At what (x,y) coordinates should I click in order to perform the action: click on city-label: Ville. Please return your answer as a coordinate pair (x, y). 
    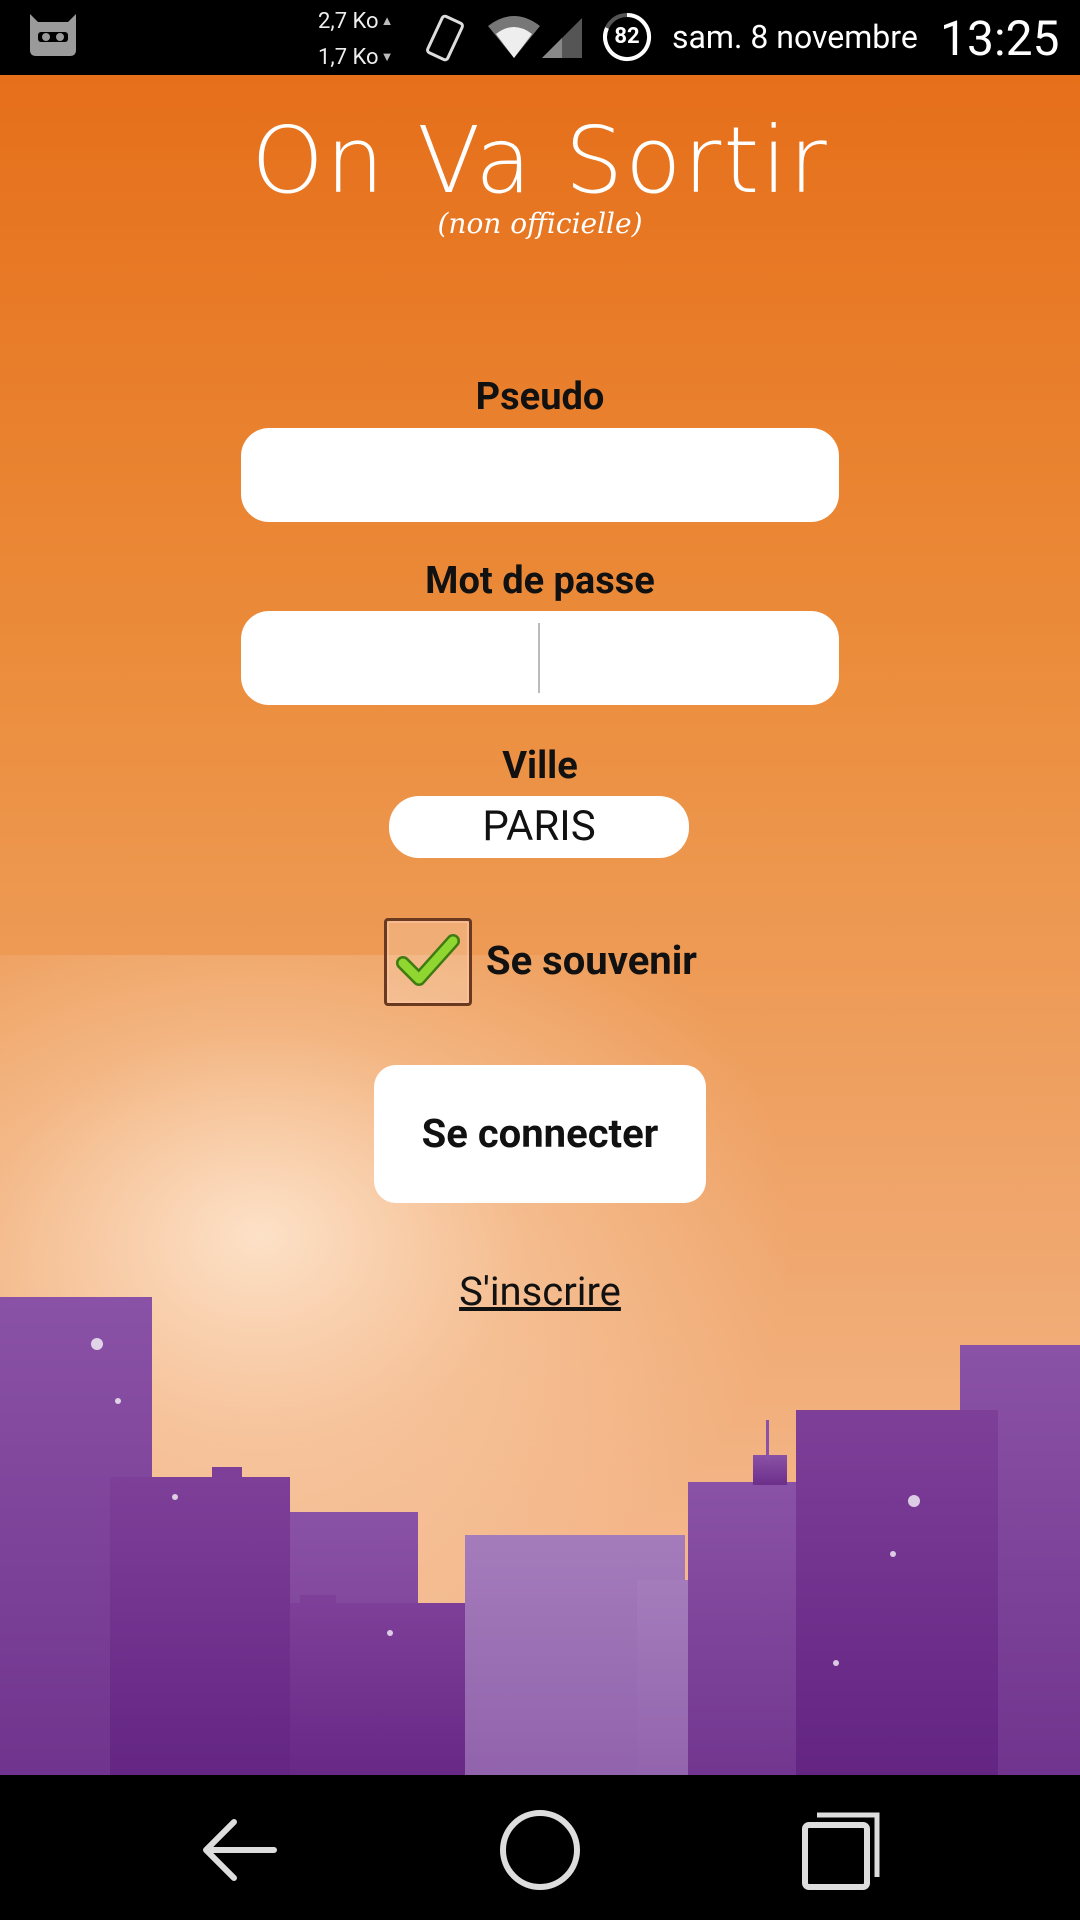
    Looking at the image, I should click on (540, 766).